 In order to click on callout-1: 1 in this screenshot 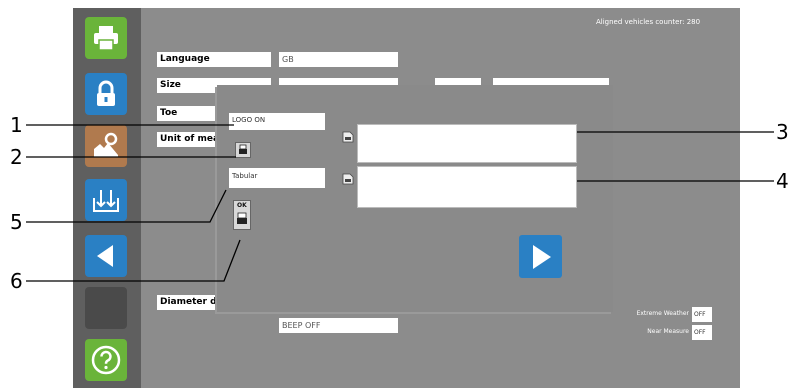, I will do `click(16, 125)`.